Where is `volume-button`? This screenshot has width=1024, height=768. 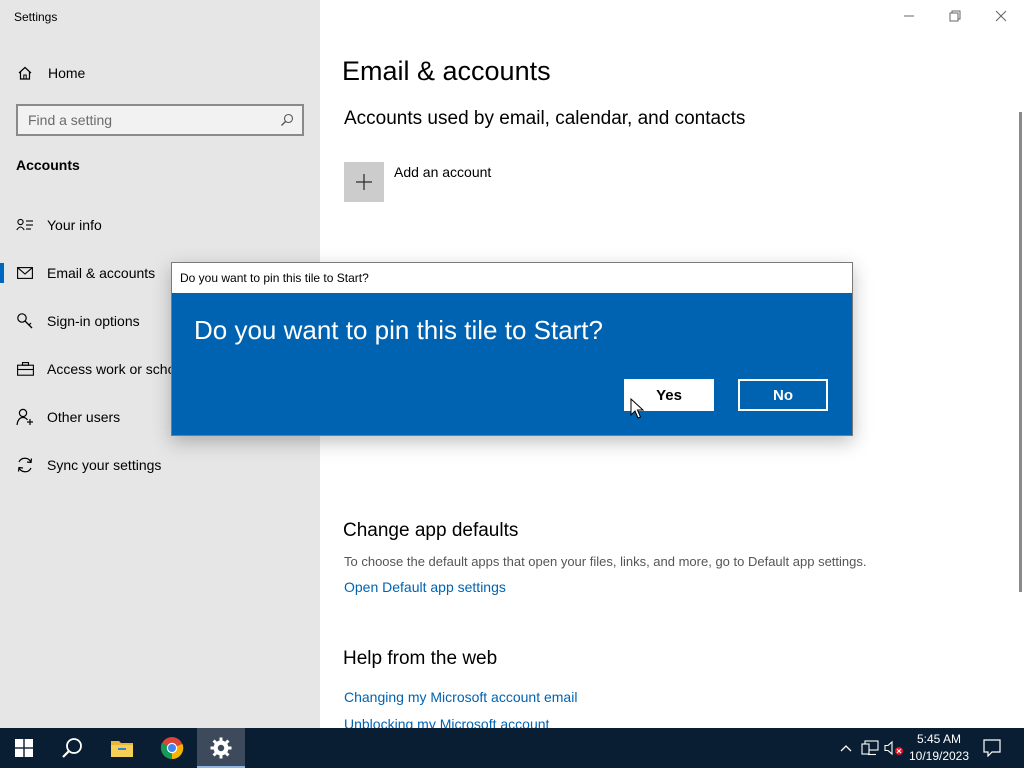 volume-button is located at coordinates (894, 748).